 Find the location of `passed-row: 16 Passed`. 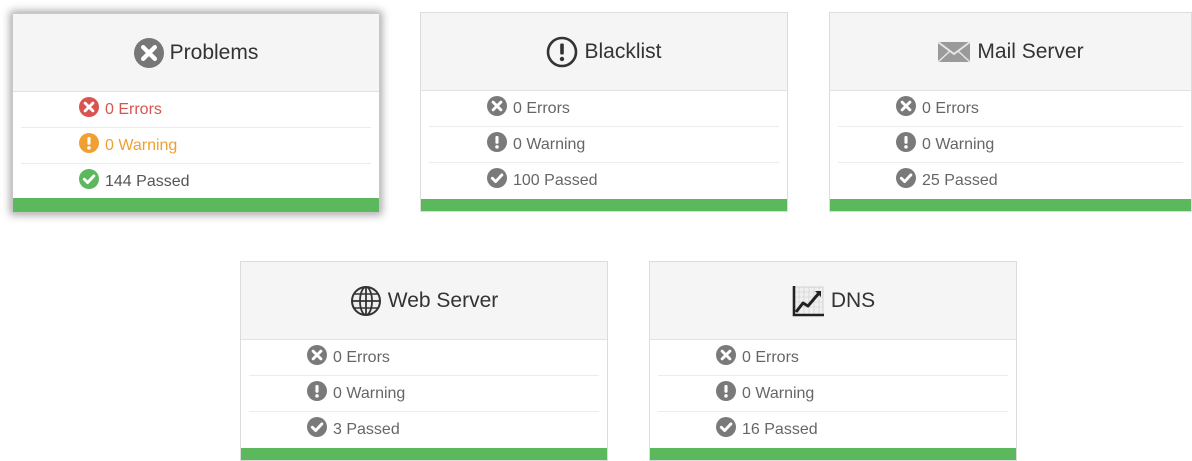

passed-row: 16 Passed is located at coordinates (833, 429).